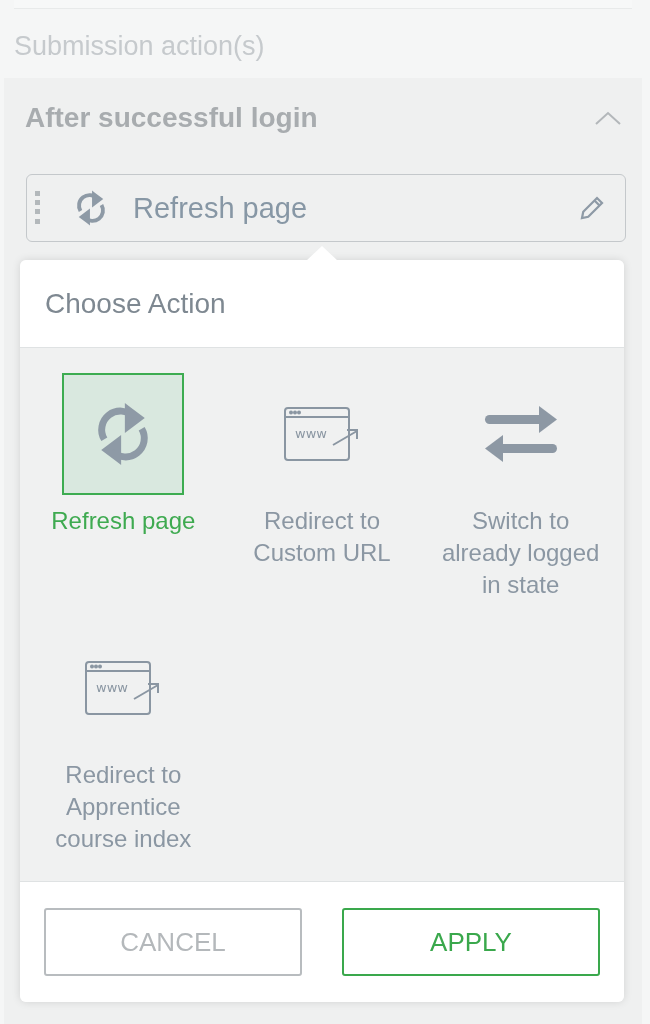  What do you see at coordinates (520, 434) in the screenshot?
I see `swap-arrows-icon` at bounding box center [520, 434].